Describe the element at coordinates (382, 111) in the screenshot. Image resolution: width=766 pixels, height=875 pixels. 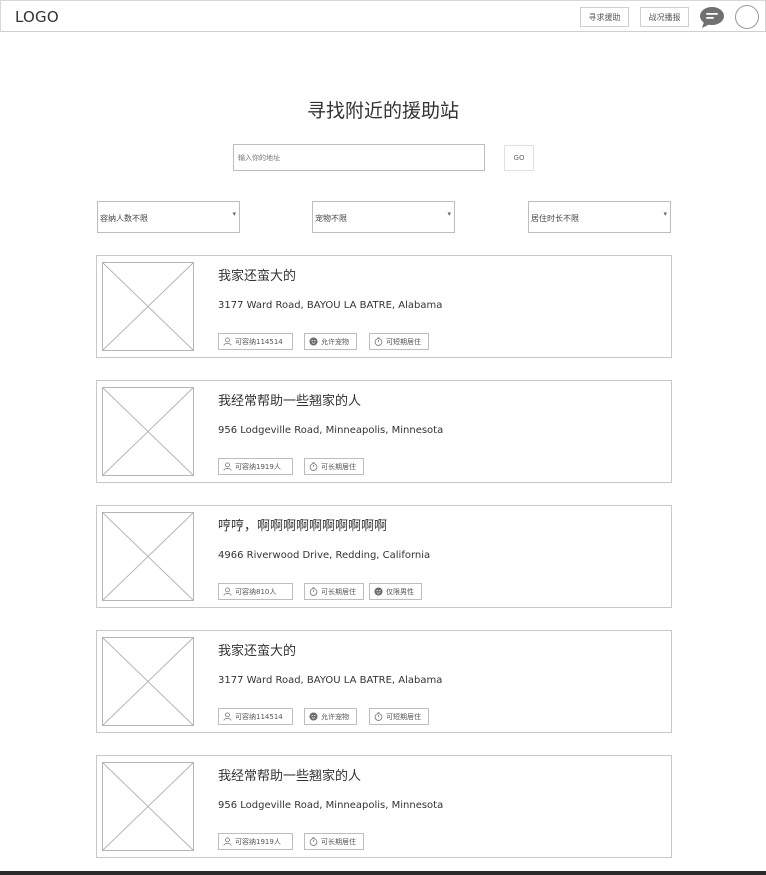
I see `page-title: 寻找附近的援助站` at that location.